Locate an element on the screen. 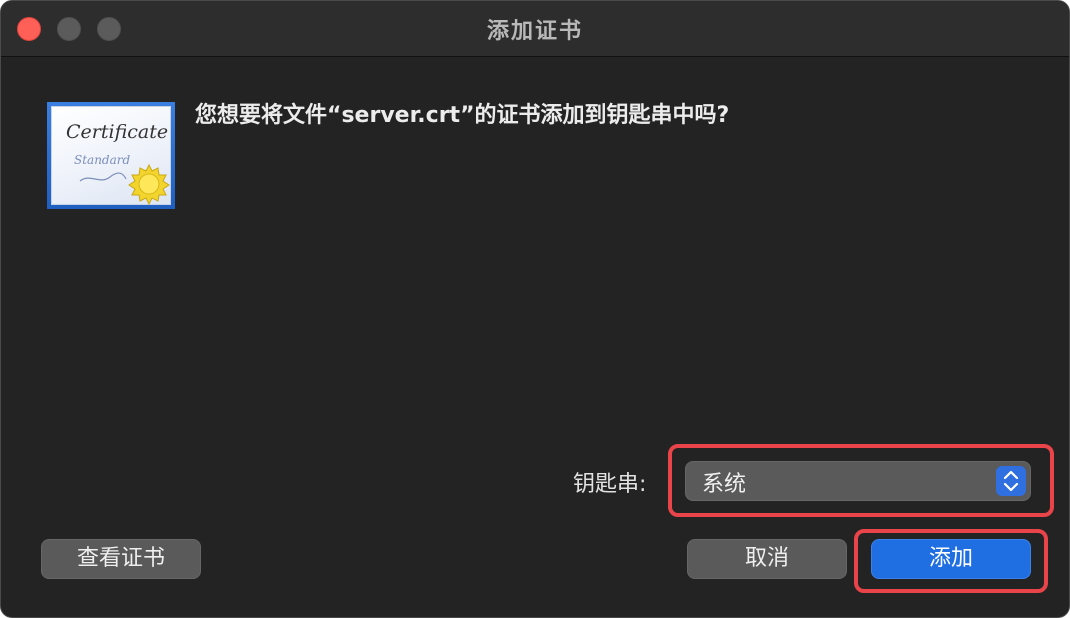 This screenshot has width=1070, height=618. certificate-icon-title: Certificate is located at coordinates (117, 132).